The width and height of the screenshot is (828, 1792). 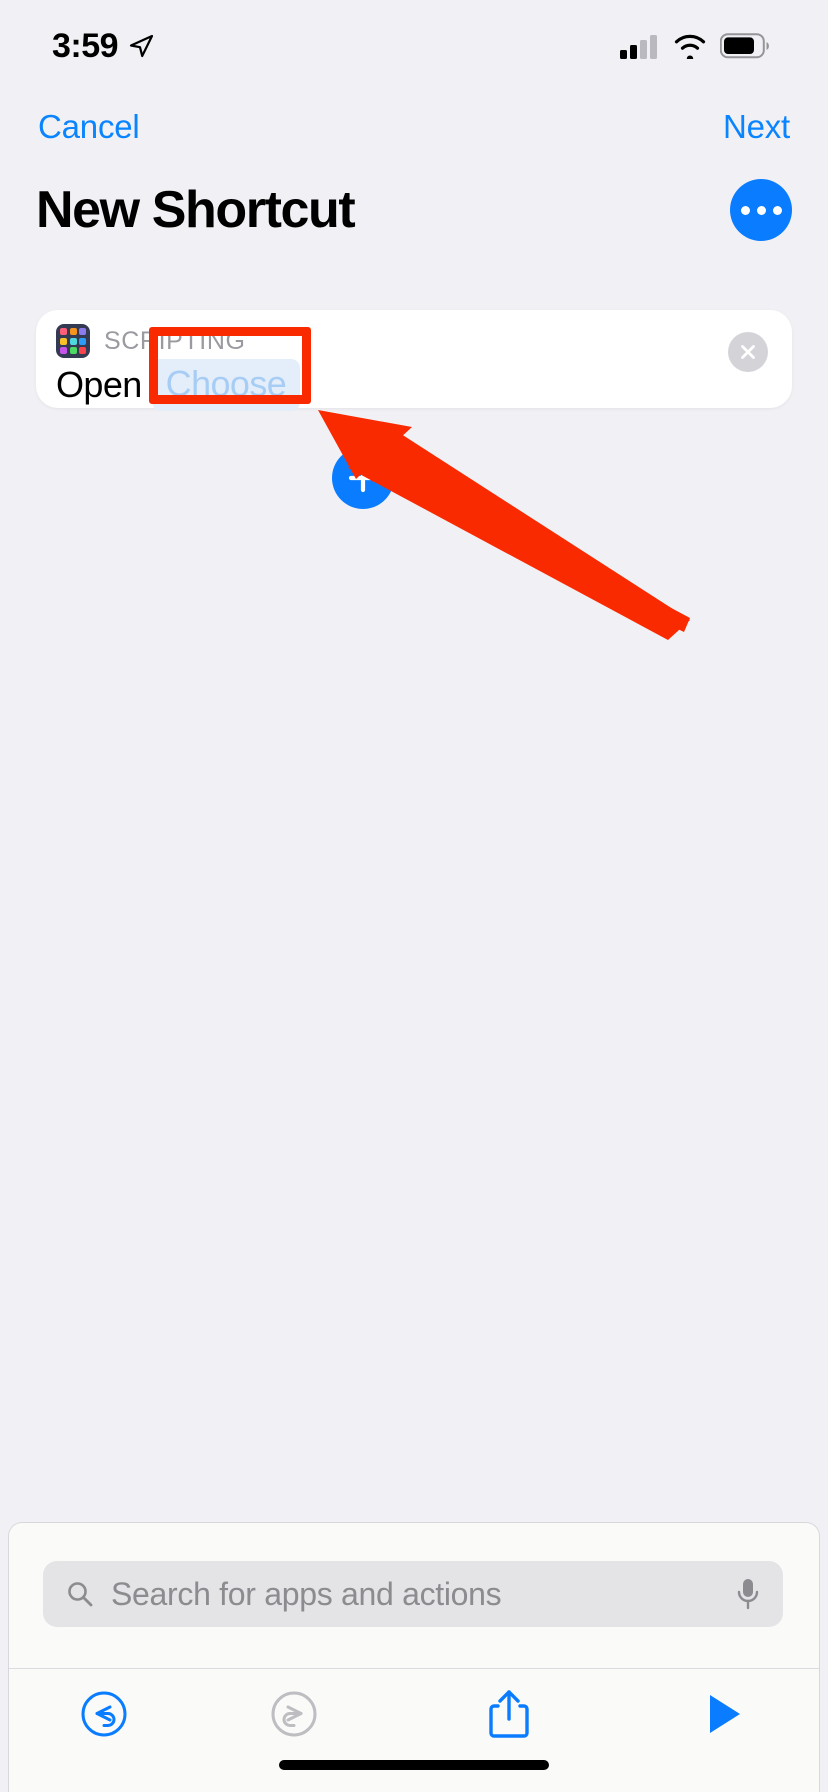 I want to click on remove-action-button, so click(x=748, y=352).